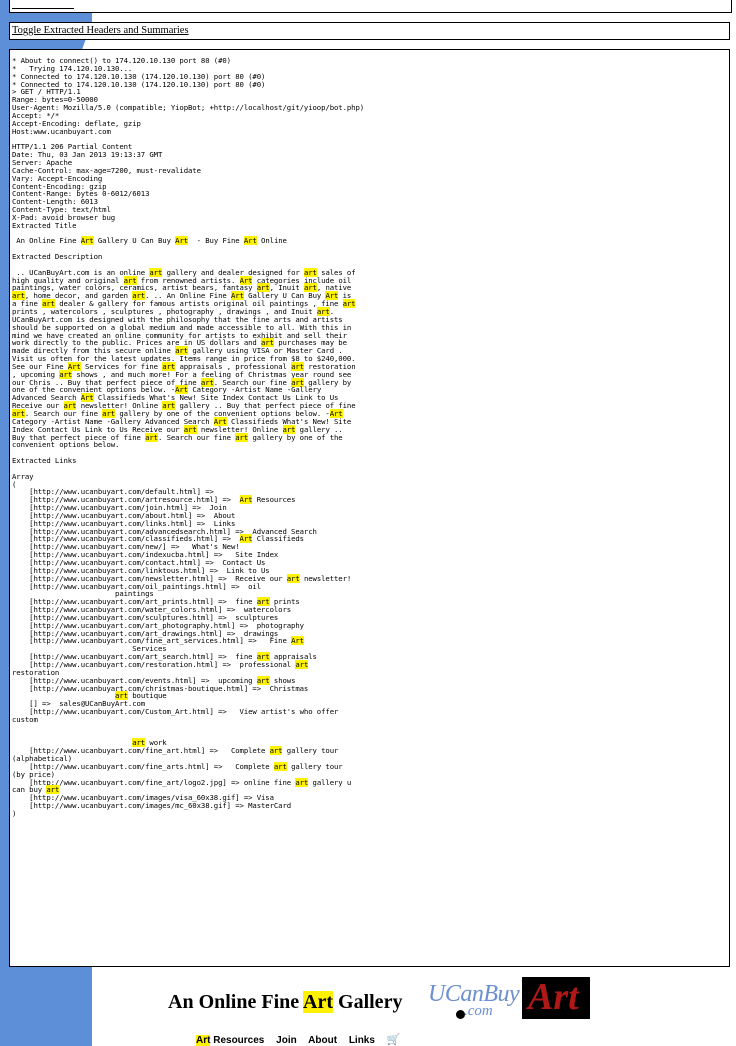  I want to click on log-line: Extracted Title, so click(44, 225).